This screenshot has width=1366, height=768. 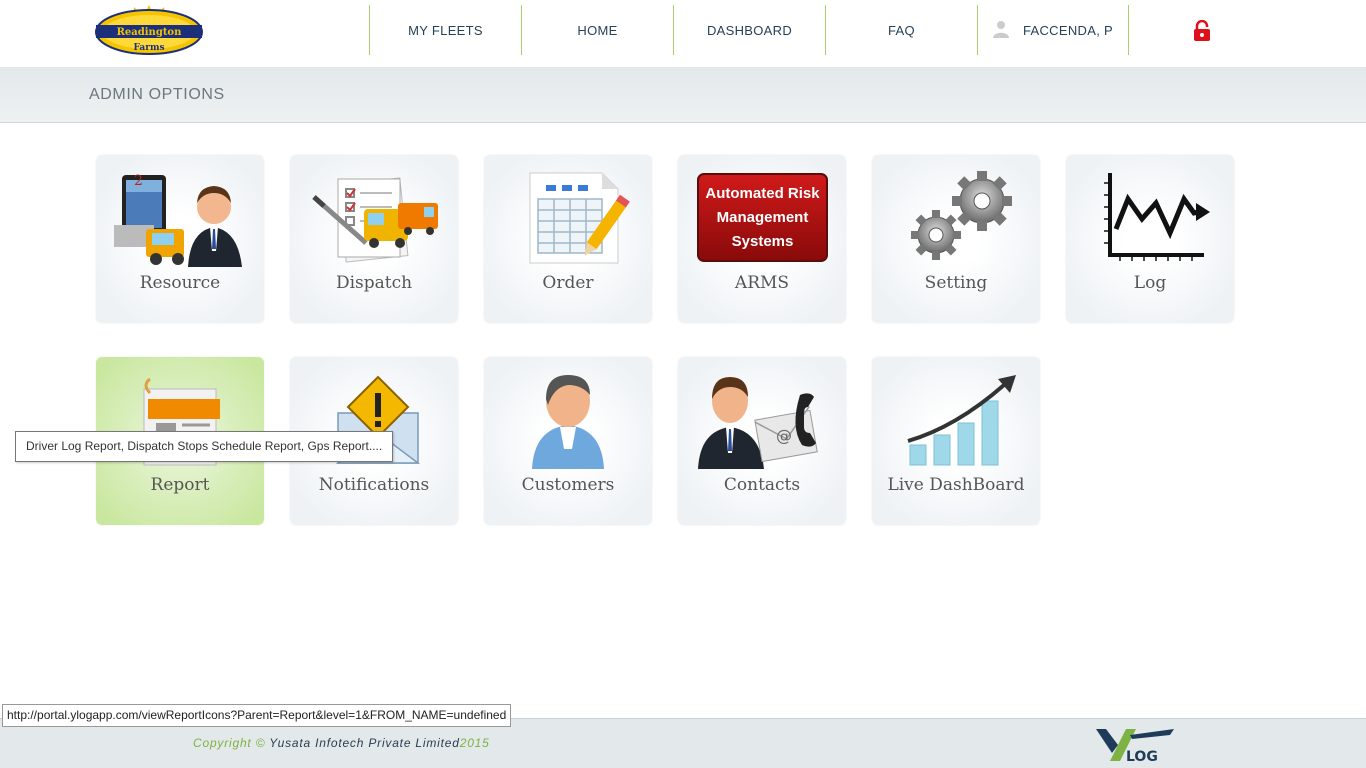 I want to click on nav-home: HOME, so click(x=597, y=30).